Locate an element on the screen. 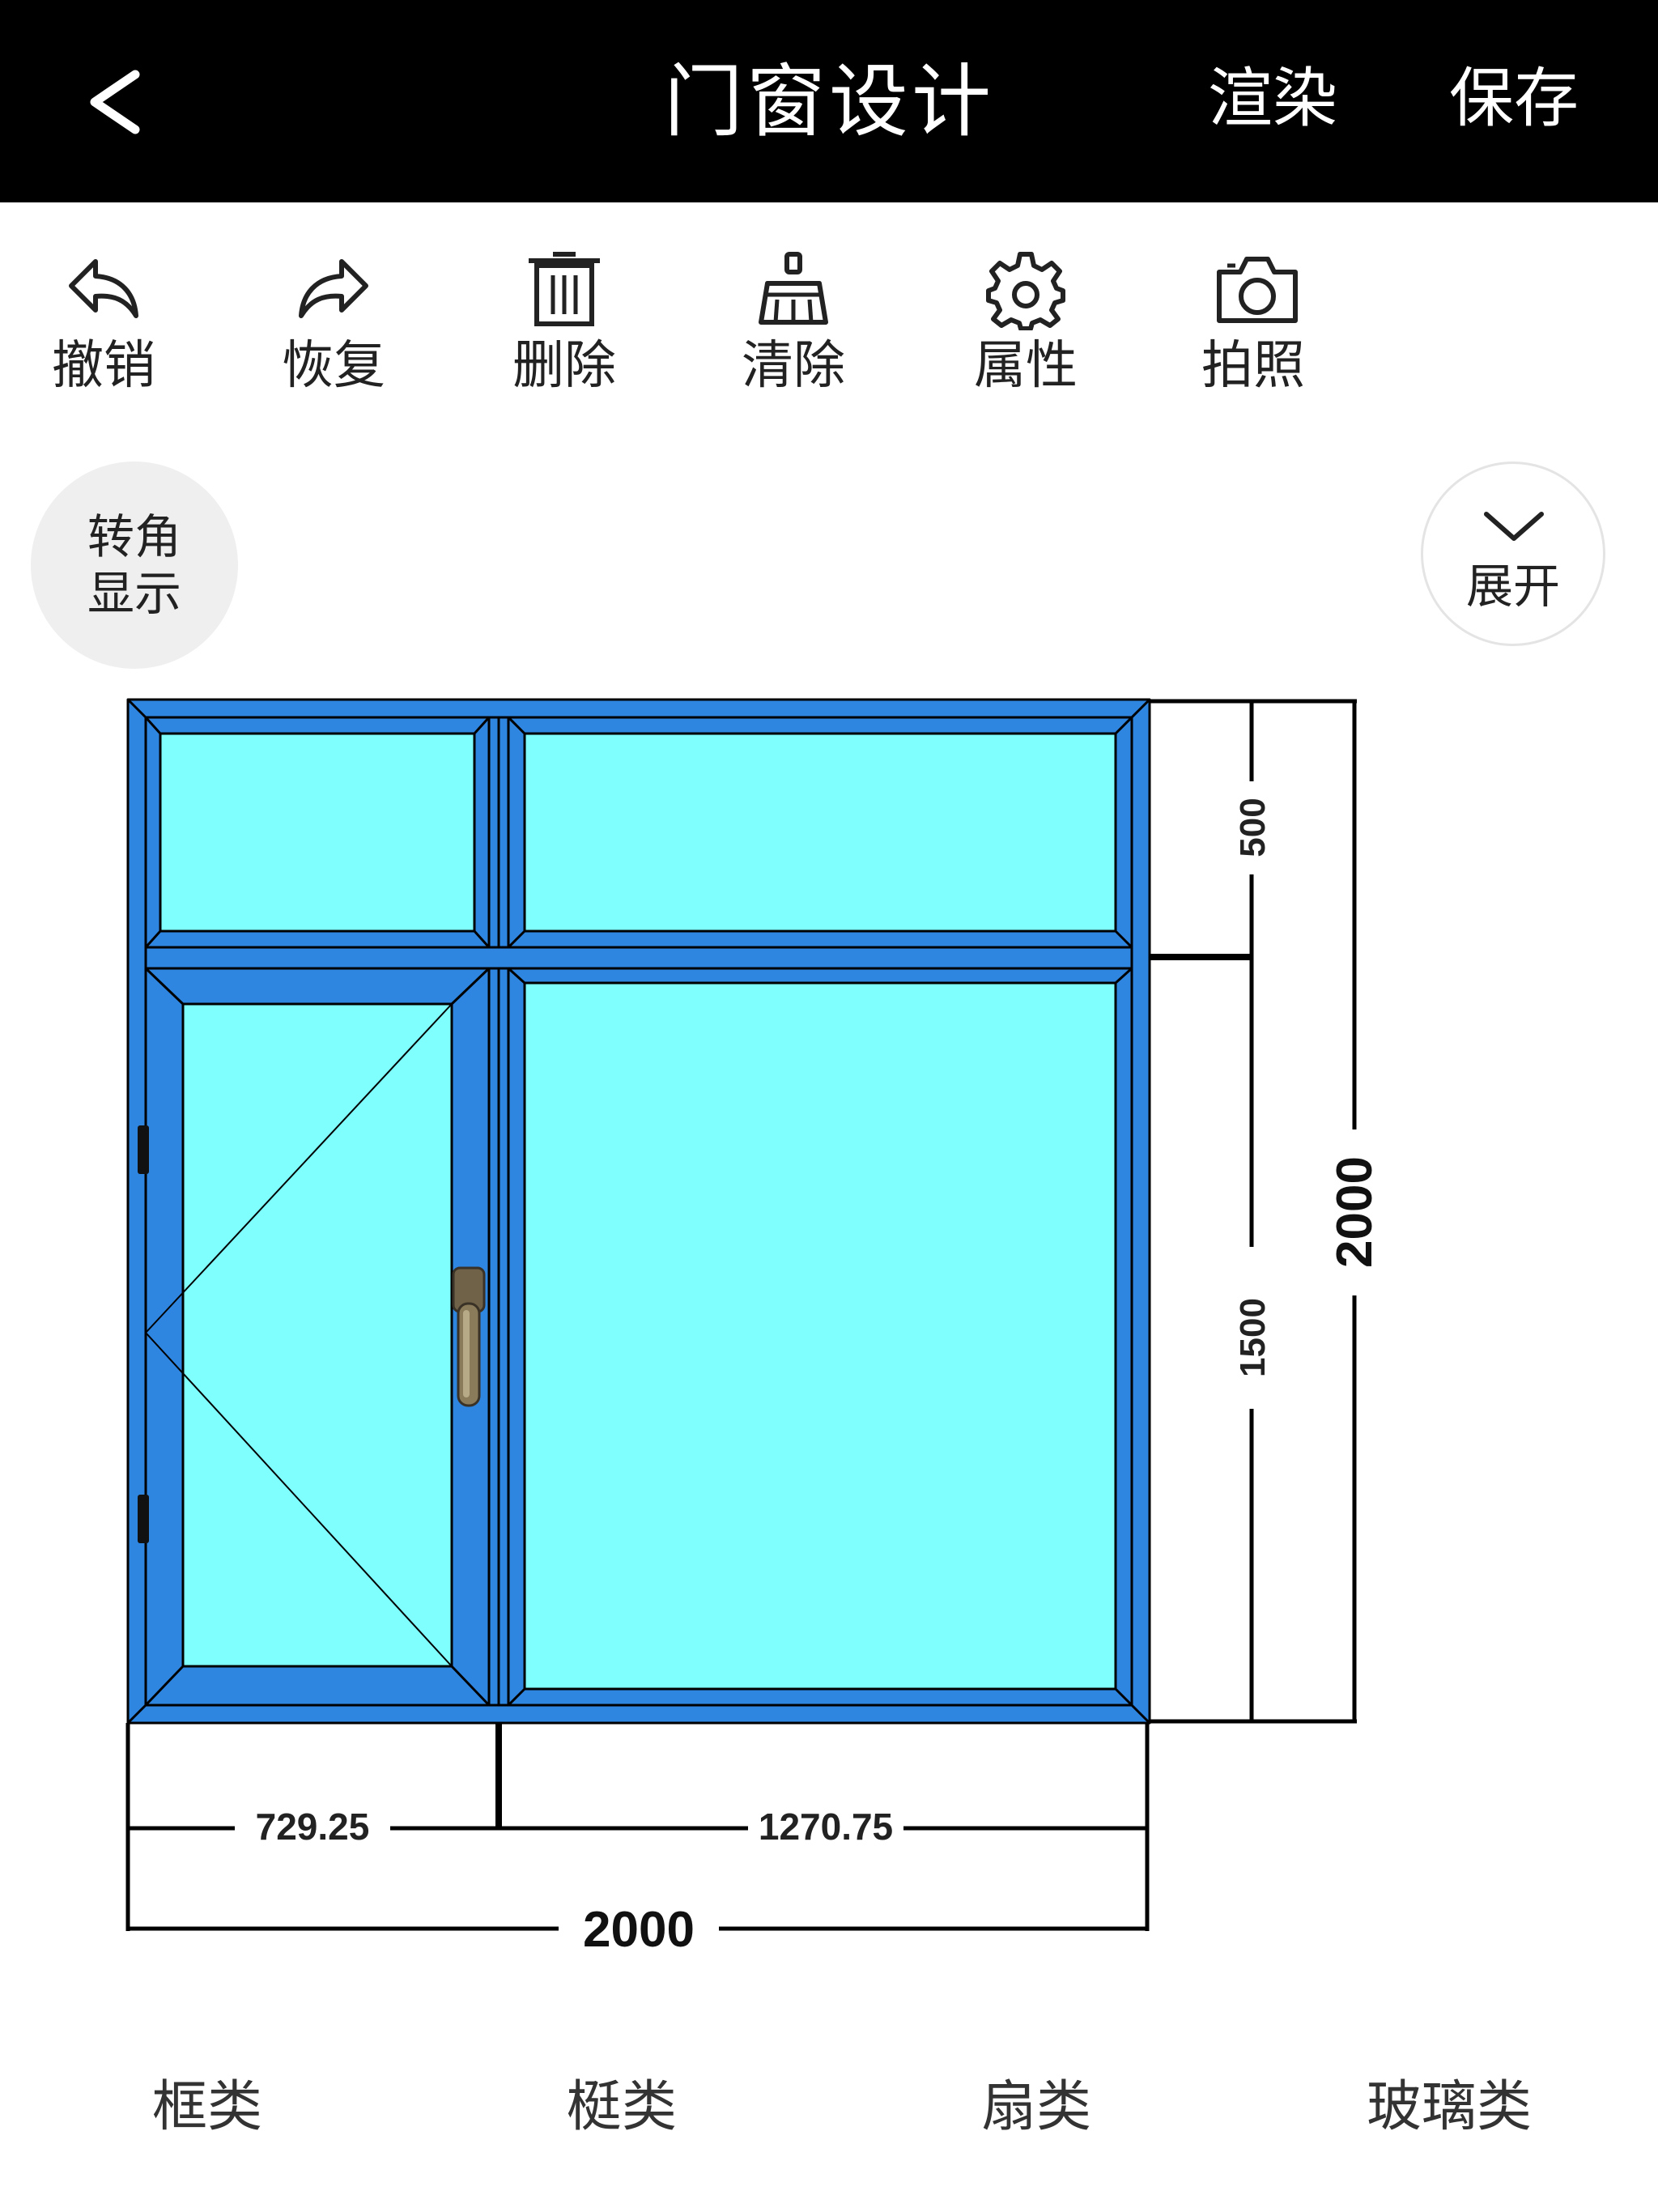 This screenshot has width=1658, height=2212. fixed-pane-top-right is located at coordinates (820, 833).